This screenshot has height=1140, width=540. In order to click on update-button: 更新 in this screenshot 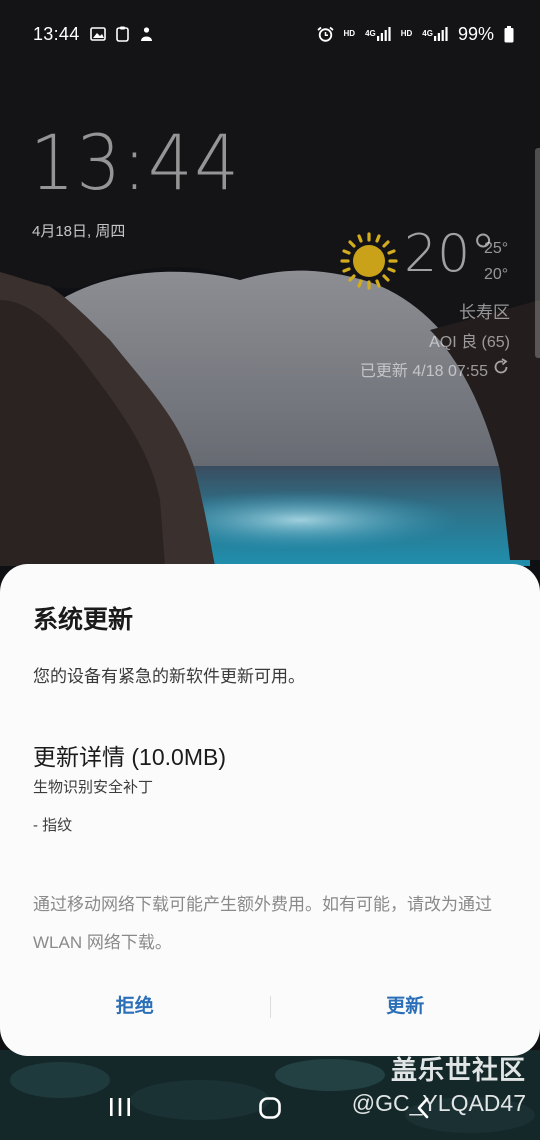, I will do `click(405, 1007)`.